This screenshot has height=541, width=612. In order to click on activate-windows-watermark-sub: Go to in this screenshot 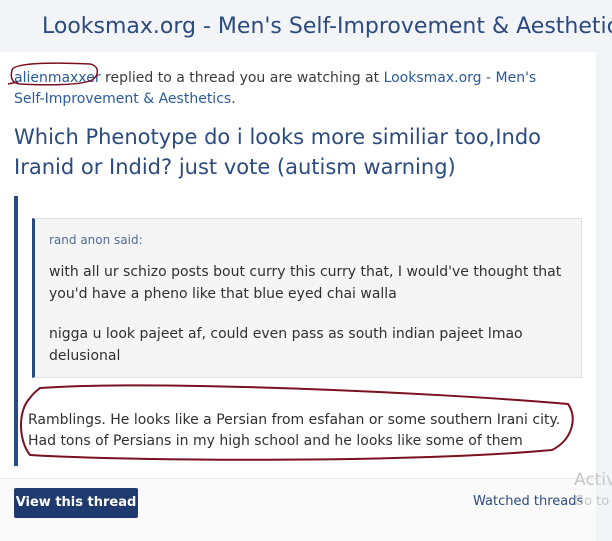, I will do `click(592, 501)`.